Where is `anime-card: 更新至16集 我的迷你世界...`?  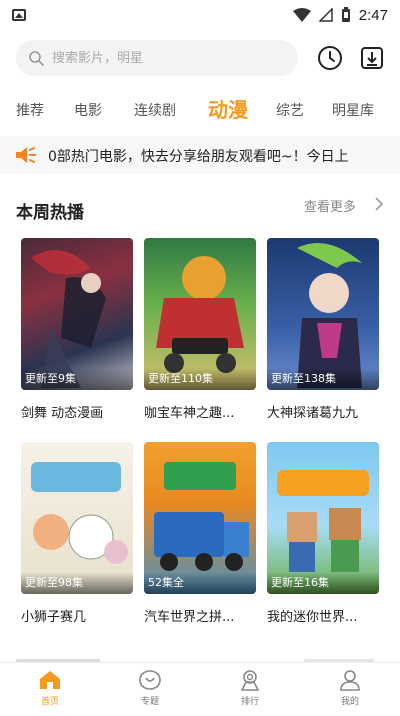
anime-card: 更新至16集 我的迷你世界... is located at coordinates (323, 533).